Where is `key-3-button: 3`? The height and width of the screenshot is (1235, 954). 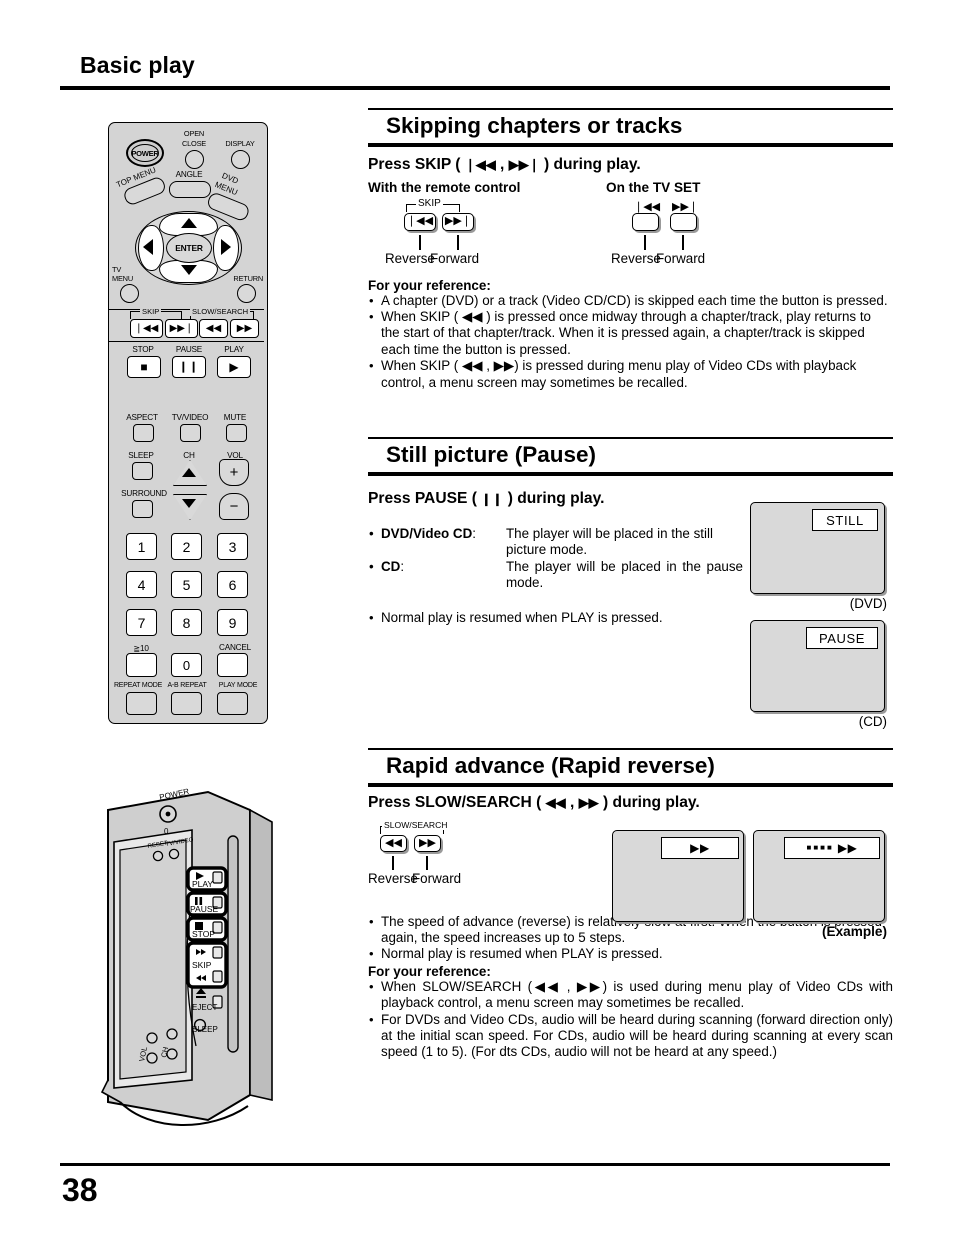
key-3-button: 3 is located at coordinates (232, 546).